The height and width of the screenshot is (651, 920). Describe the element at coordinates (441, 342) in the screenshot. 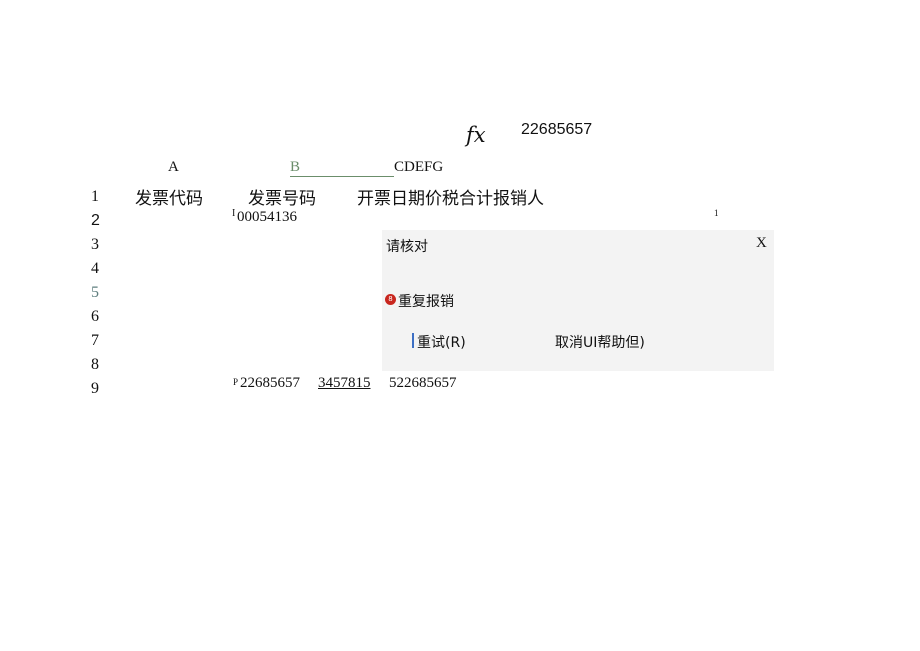

I see `retry-button: 重试(R)` at that location.